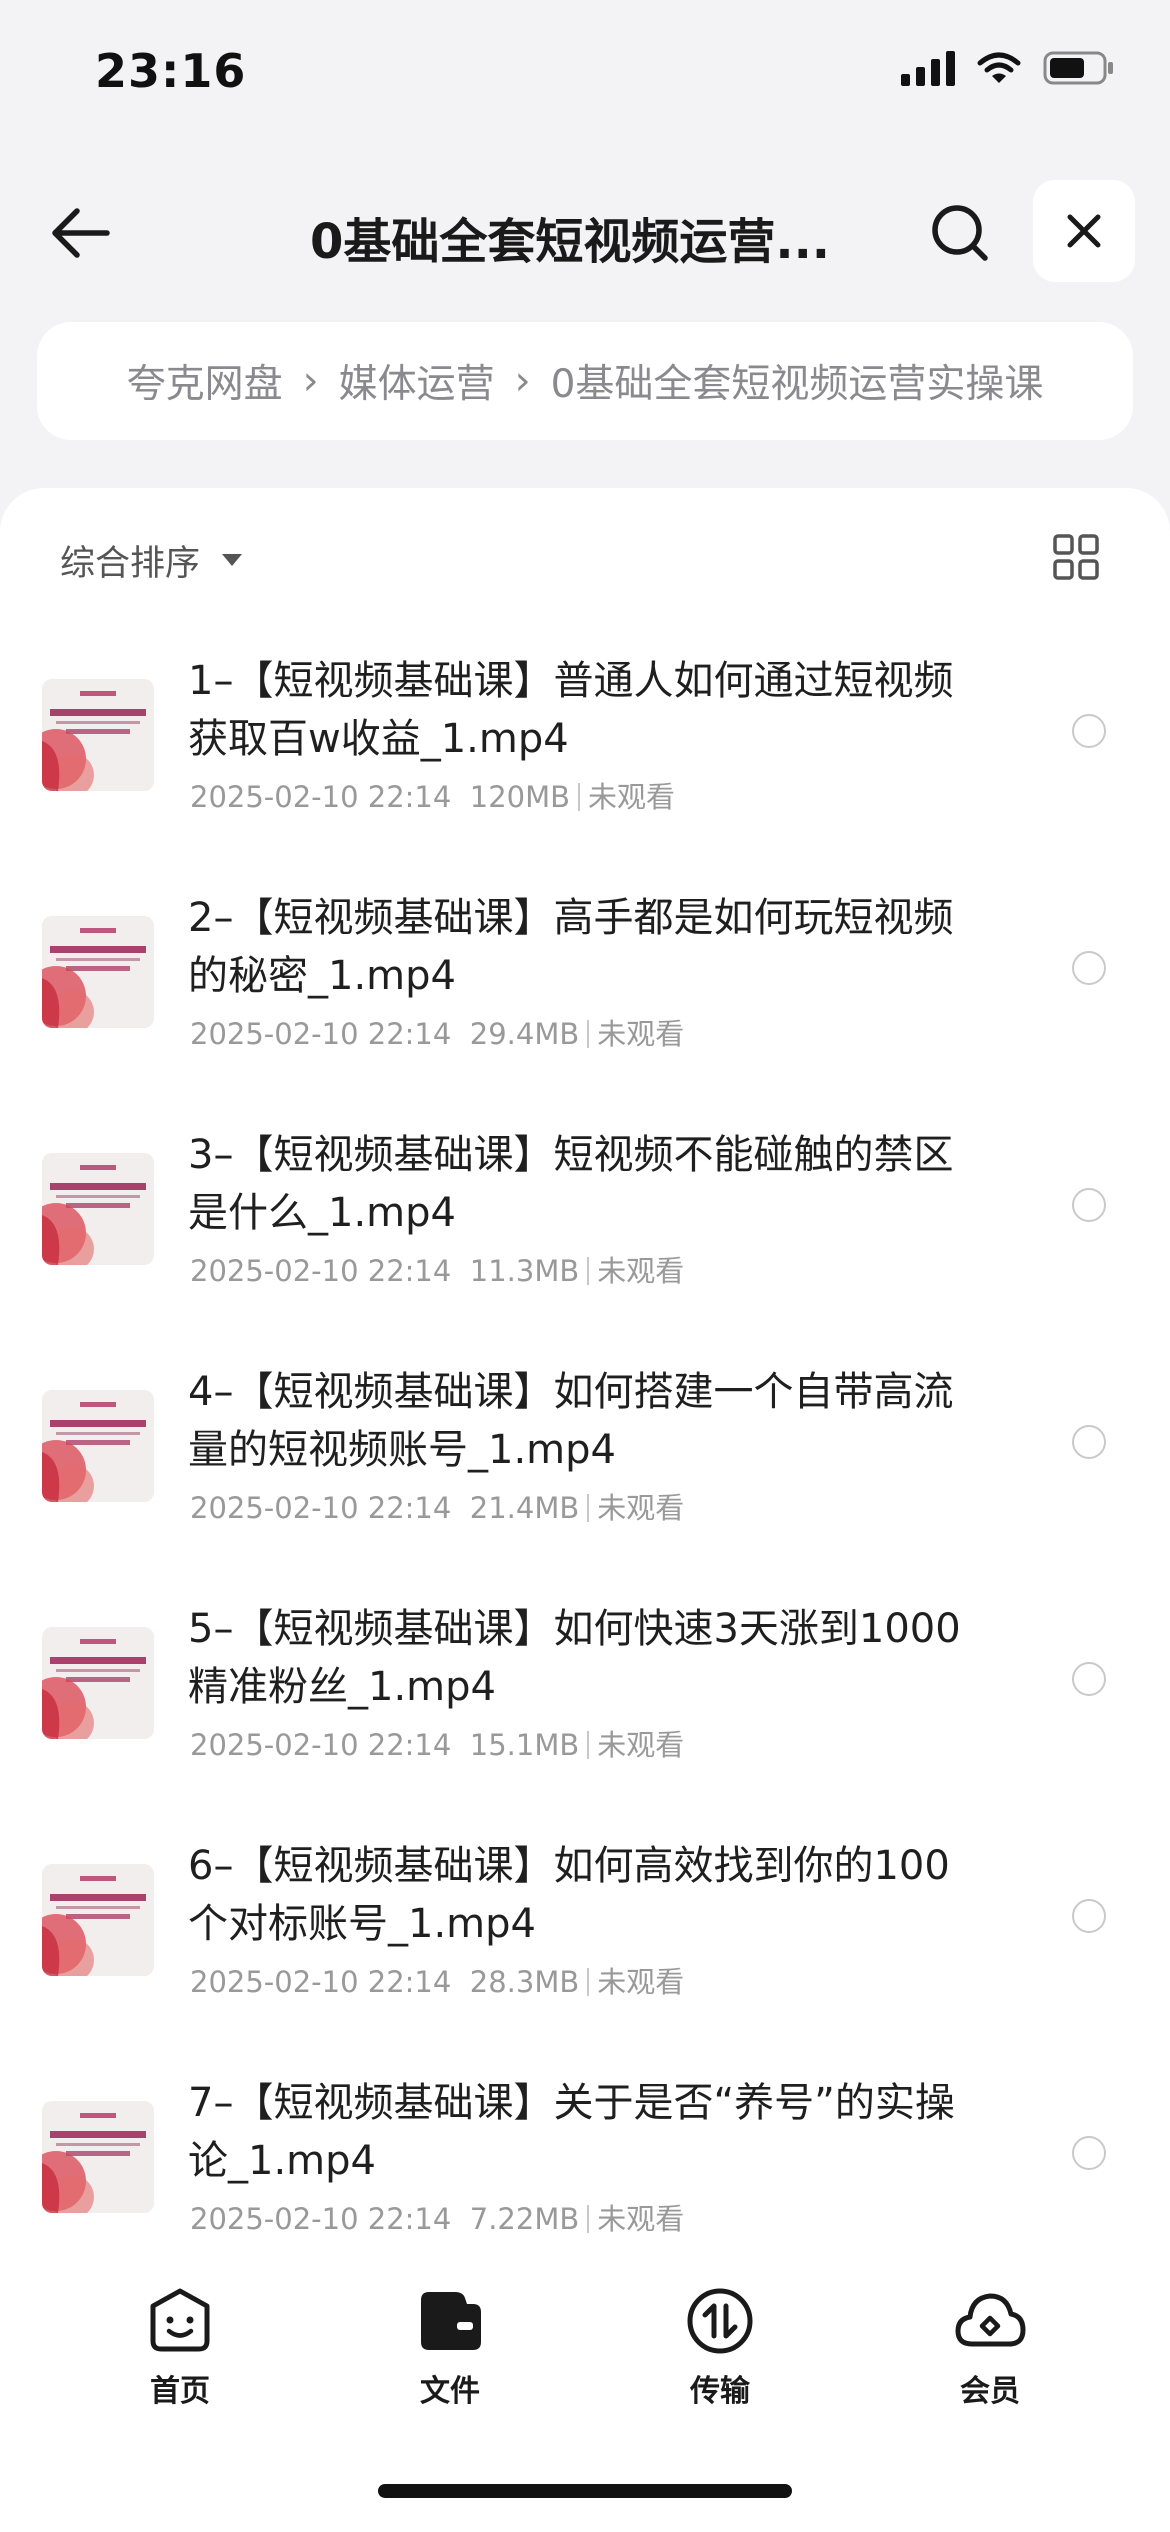  I want to click on tab-transfer: 传输, so click(720, 2351).